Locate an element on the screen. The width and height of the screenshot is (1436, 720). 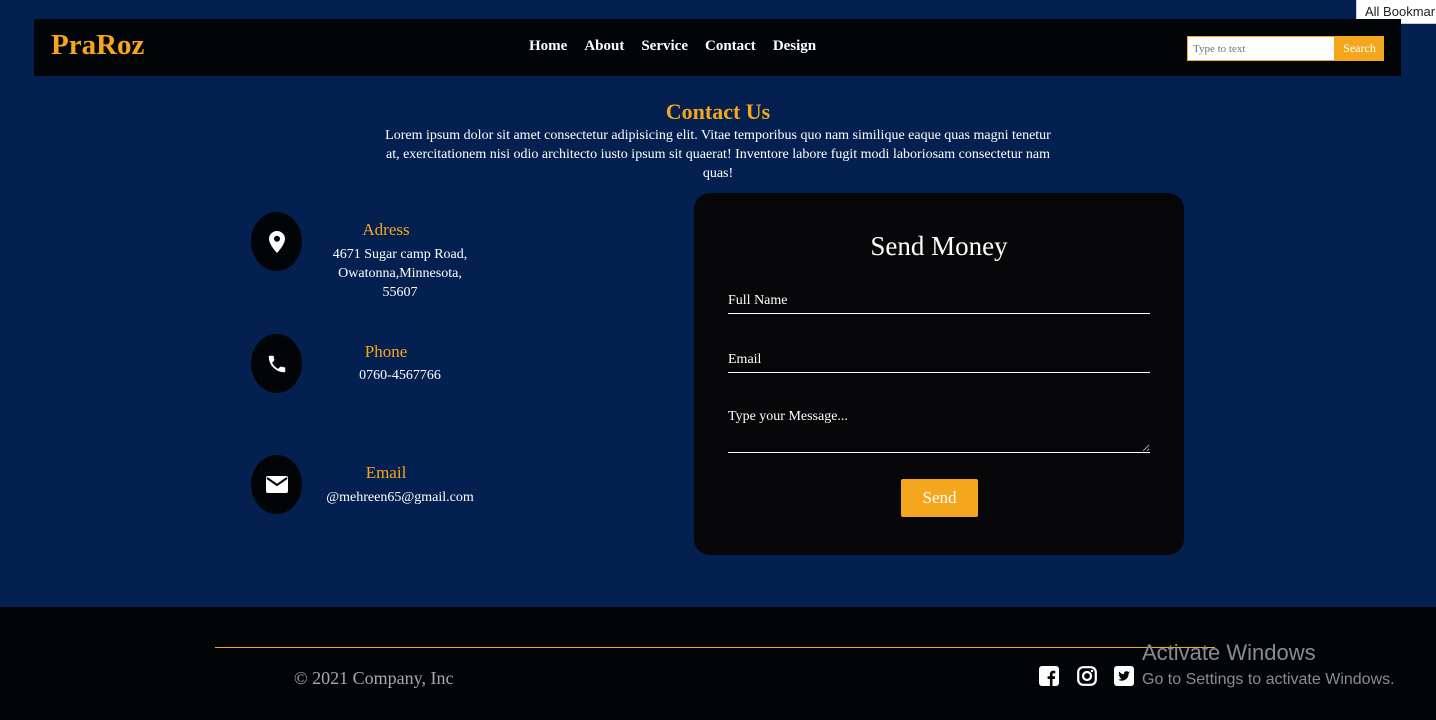
email-value: @mehreen65@gmail.com is located at coordinates (400, 497).